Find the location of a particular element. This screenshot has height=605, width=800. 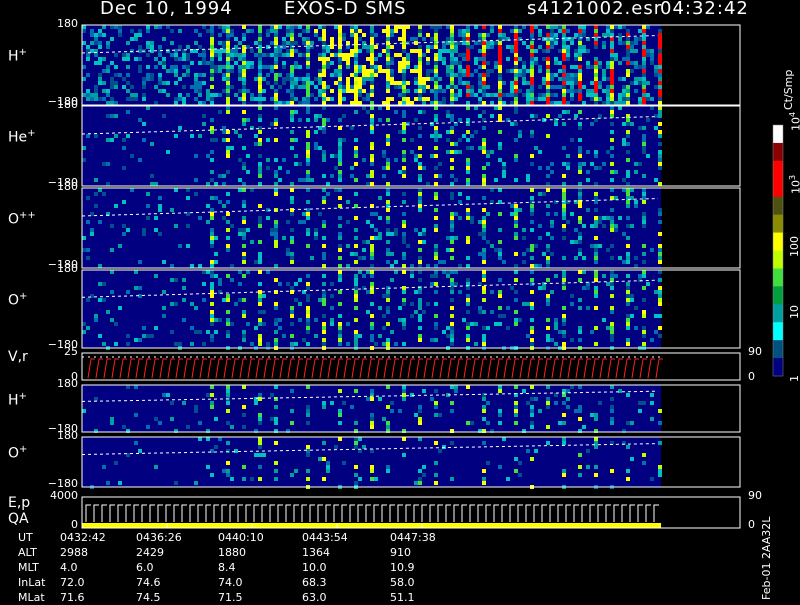

colorbar-tick: 1 is located at coordinates (794, 378).